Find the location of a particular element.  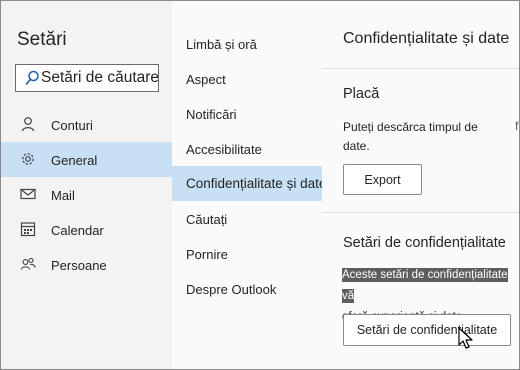

privacy-description-highlight: Aceste setări de confidențialitate vă is located at coordinates (425, 285).